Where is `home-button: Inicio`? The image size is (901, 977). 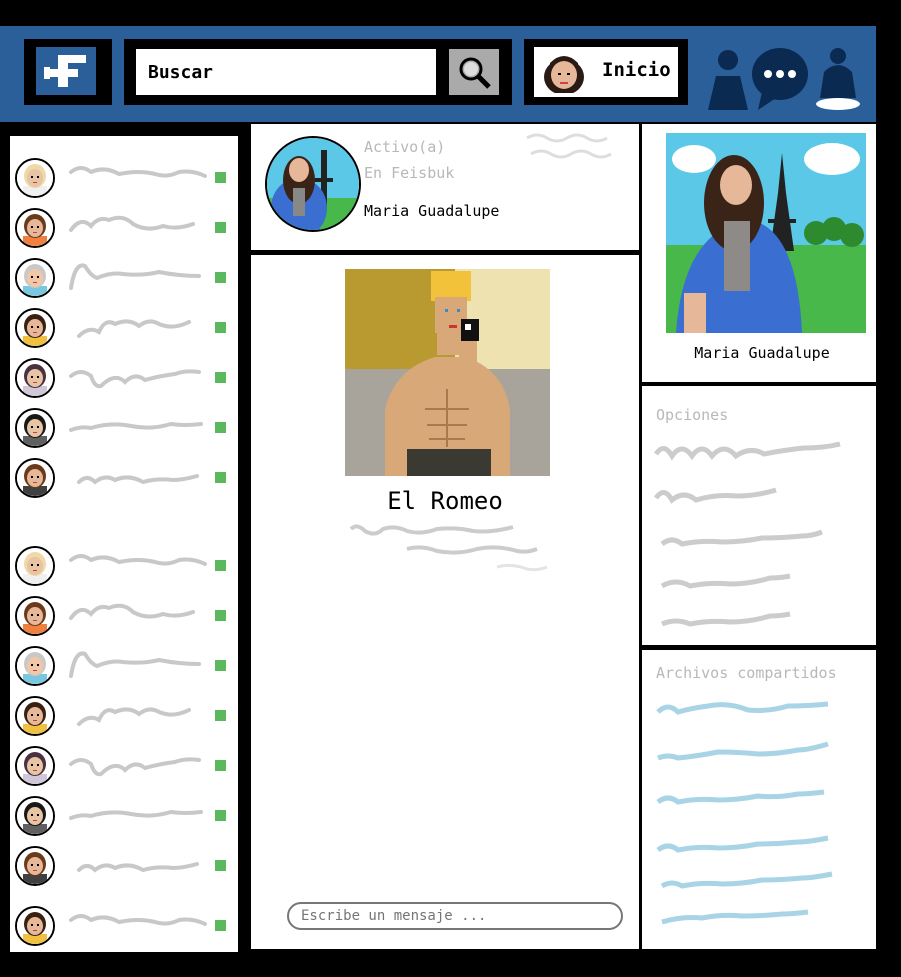 home-button: Inicio is located at coordinates (606, 72).